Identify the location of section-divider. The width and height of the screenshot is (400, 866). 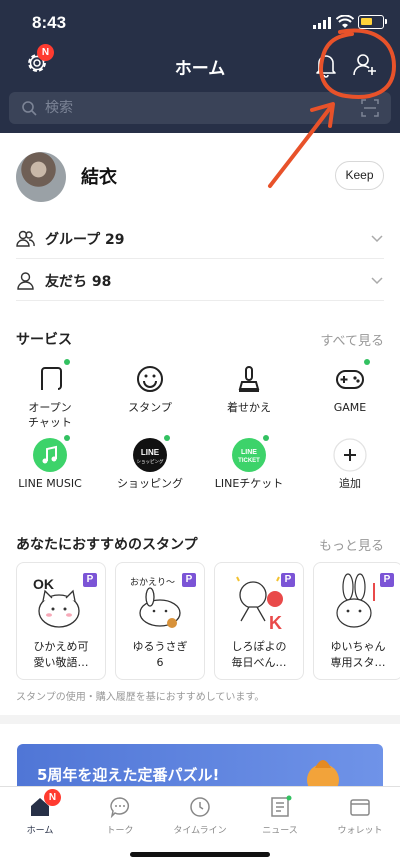
(200, 719).